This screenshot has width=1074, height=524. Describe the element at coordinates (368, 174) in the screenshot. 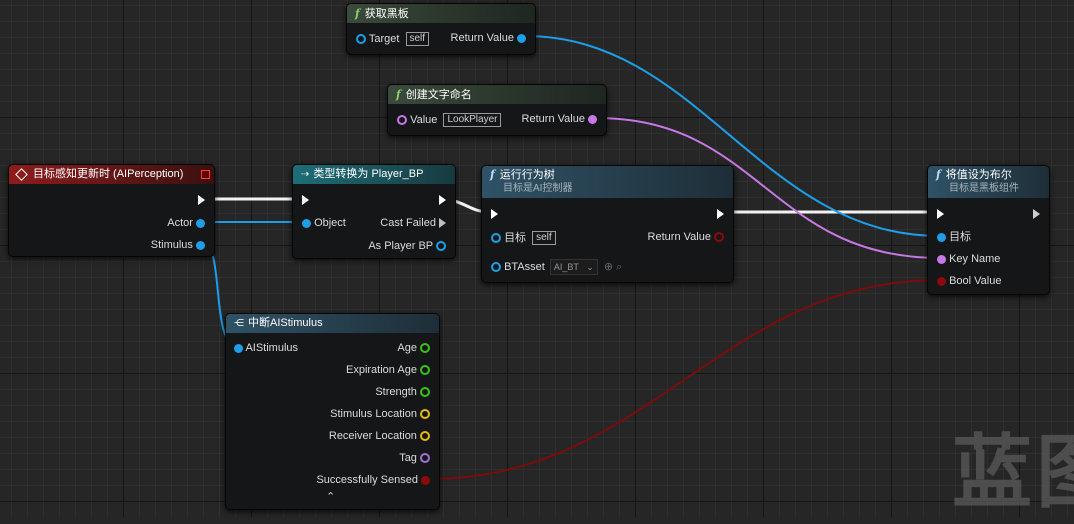

I see `node-title: 类型转换为 Player_BP` at that location.